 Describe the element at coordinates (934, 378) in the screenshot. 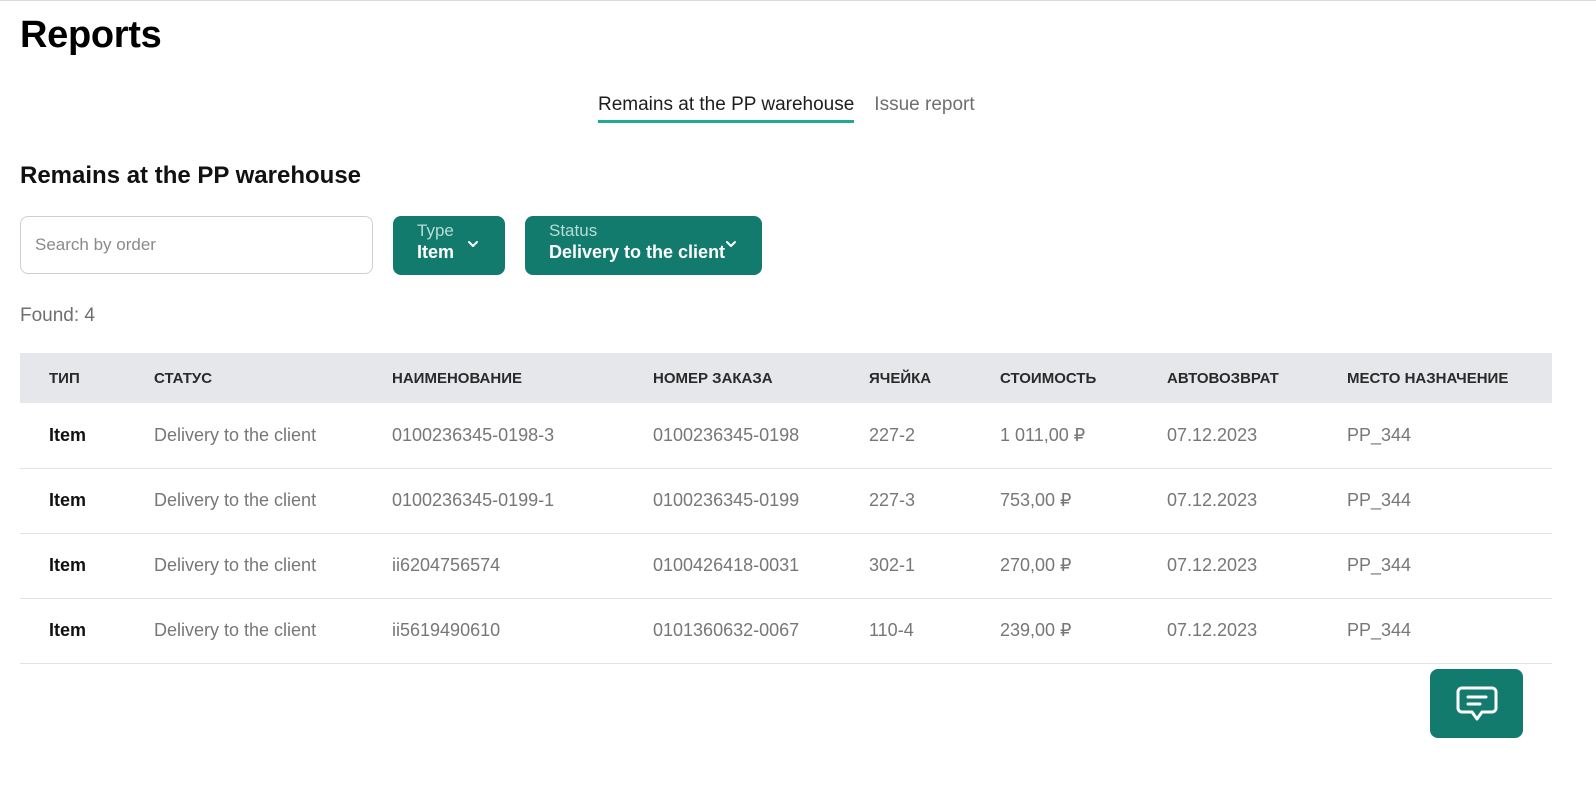

I see `column-header-cell: ЯЧЕЙКА` at that location.